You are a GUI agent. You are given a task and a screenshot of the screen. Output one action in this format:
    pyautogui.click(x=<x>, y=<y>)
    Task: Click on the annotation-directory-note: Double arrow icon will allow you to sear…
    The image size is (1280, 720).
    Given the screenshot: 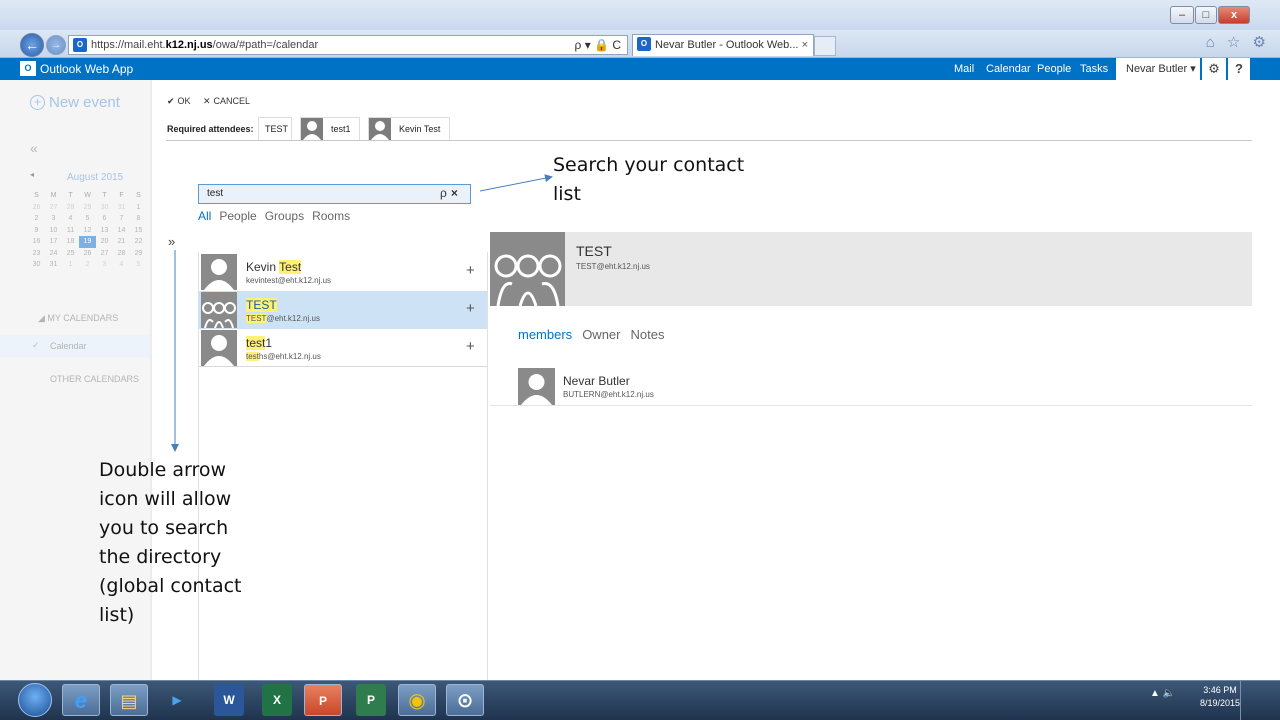 What is the action you would take?
    pyautogui.click(x=170, y=542)
    